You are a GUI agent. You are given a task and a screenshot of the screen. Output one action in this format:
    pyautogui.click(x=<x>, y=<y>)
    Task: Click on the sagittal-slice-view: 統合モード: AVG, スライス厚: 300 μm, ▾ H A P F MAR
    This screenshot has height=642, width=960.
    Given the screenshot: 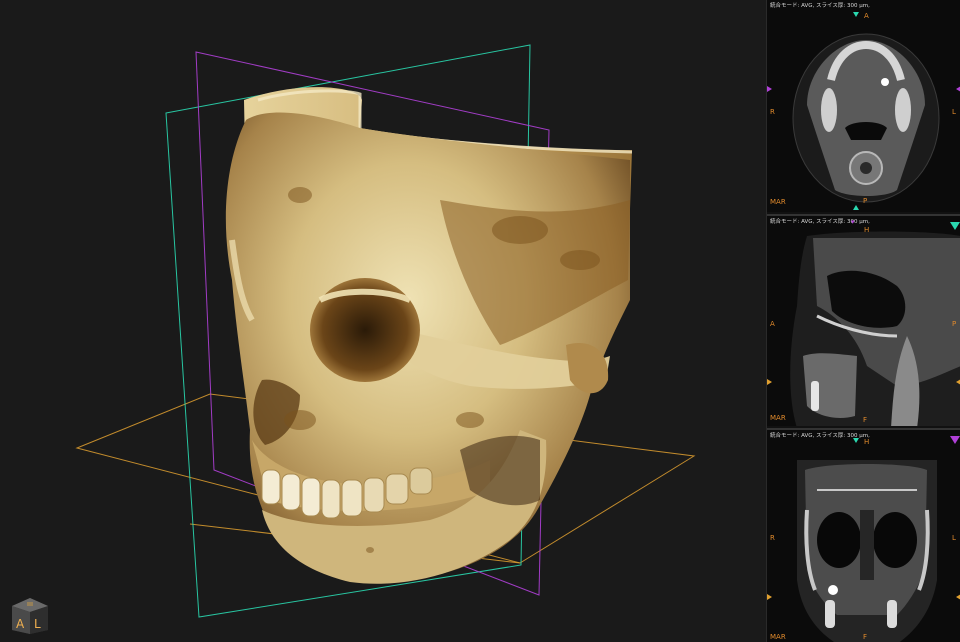 What is the action you would take?
    pyautogui.click(x=863, y=320)
    